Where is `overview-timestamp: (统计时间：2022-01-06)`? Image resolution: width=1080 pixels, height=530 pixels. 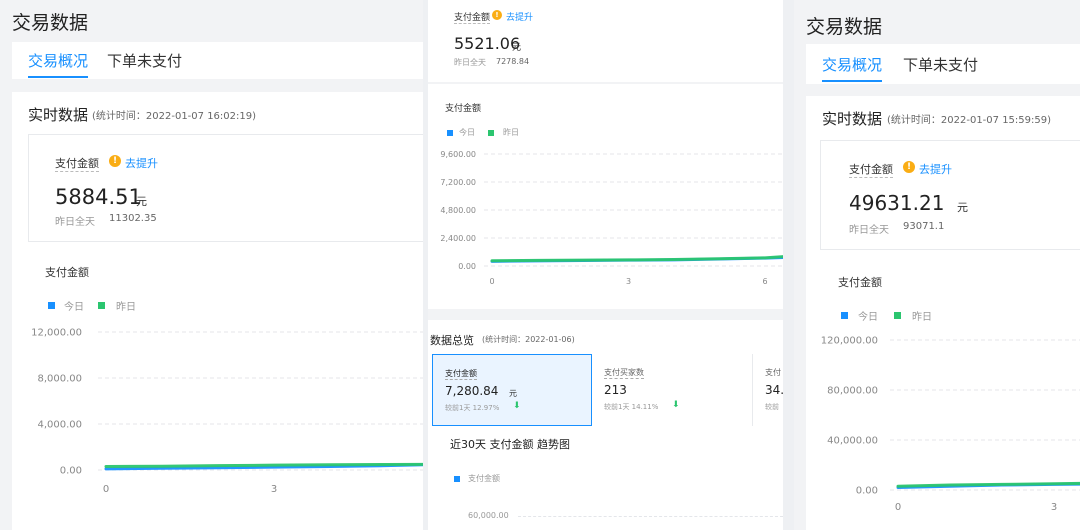 overview-timestamp: (统计时间：2022-01-06) is located at coordinates (528, 339).